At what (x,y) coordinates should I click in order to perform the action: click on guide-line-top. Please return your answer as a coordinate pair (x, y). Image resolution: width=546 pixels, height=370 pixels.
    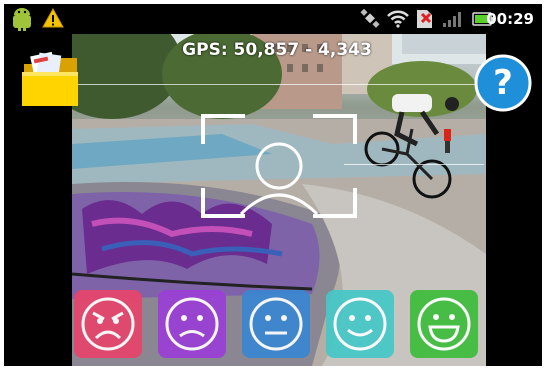
    Looking at the image, I should click on (279, 84).